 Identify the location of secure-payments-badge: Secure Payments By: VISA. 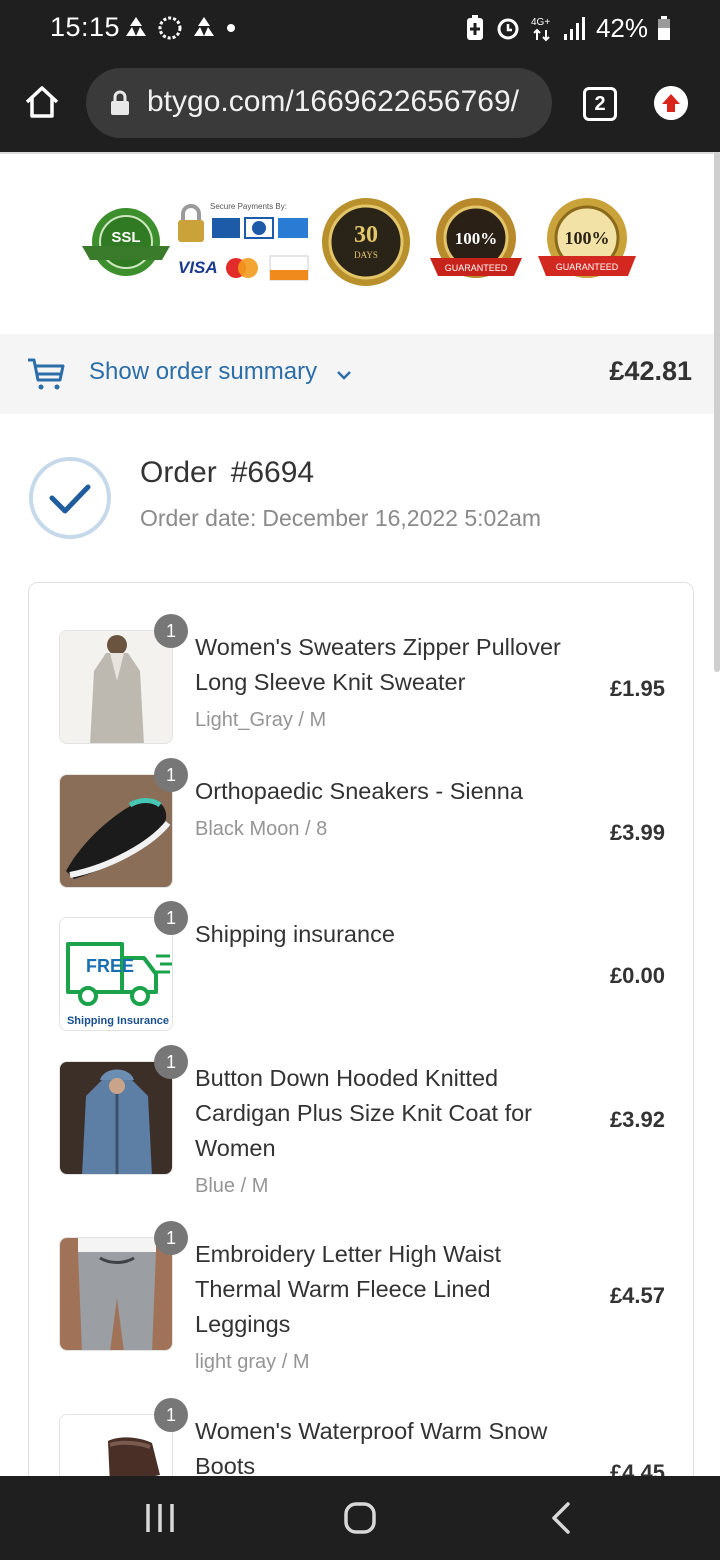
(243, 244).